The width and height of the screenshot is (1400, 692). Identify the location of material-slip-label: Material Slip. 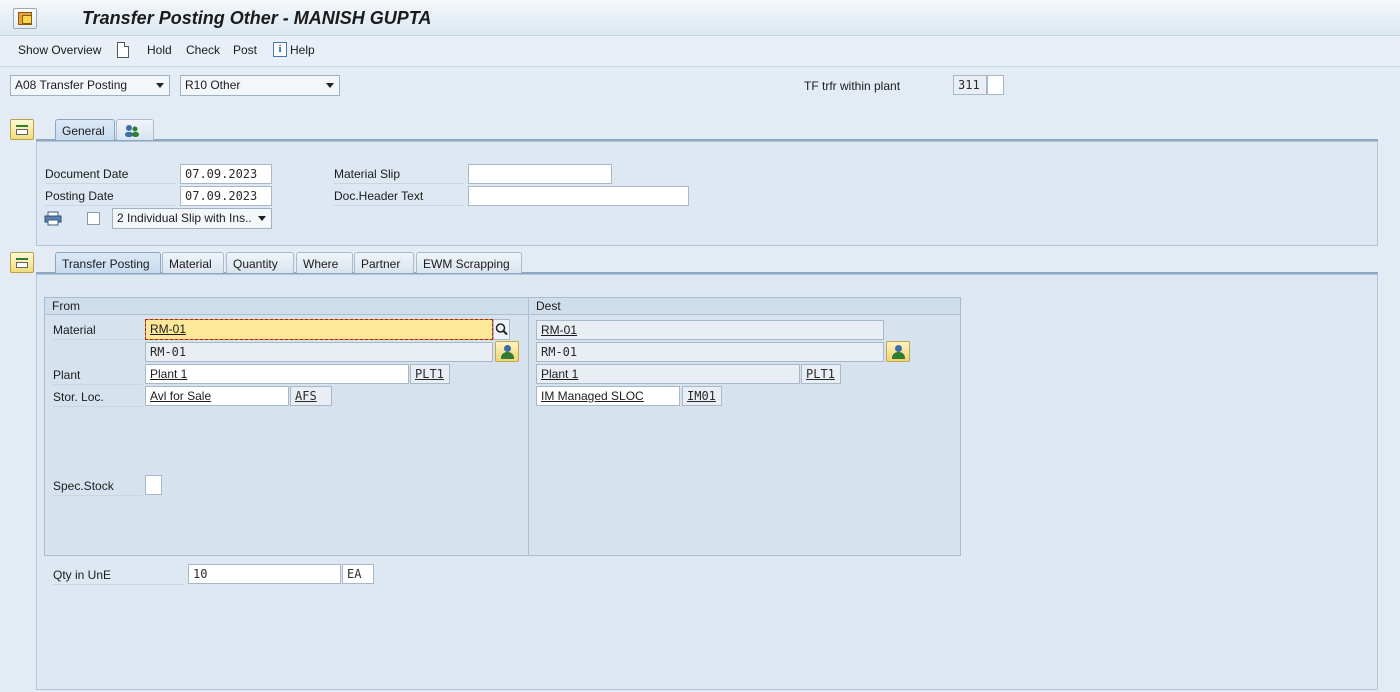
(367, 174).